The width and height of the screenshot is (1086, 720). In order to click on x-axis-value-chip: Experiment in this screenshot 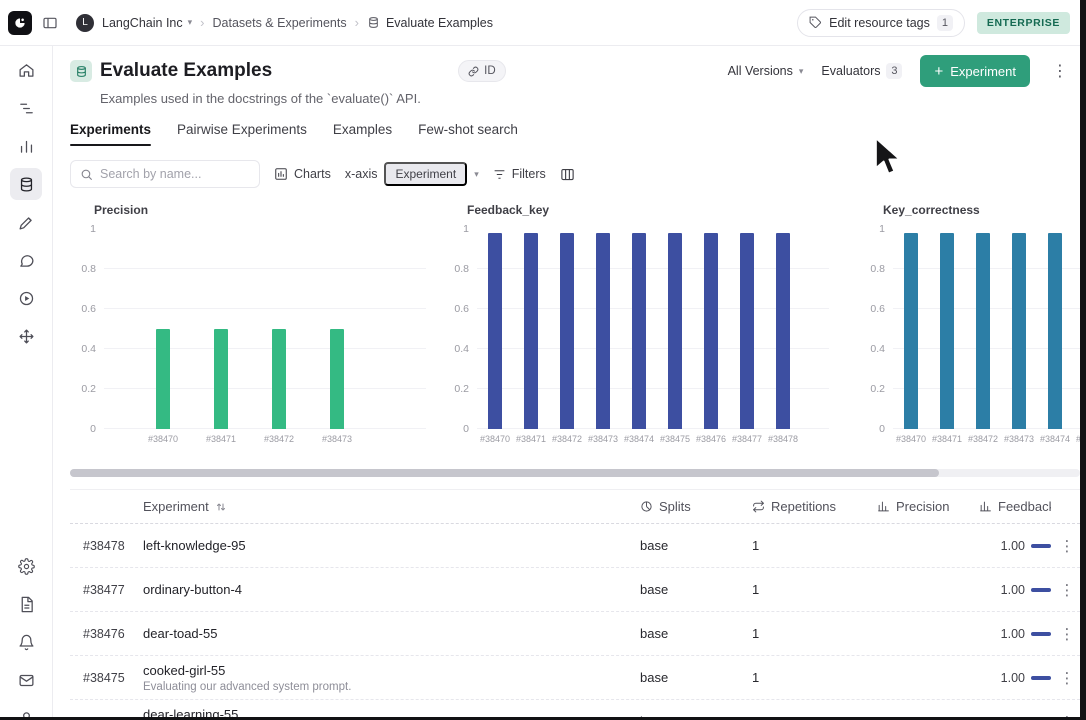, I will do `click(426, 174)`.